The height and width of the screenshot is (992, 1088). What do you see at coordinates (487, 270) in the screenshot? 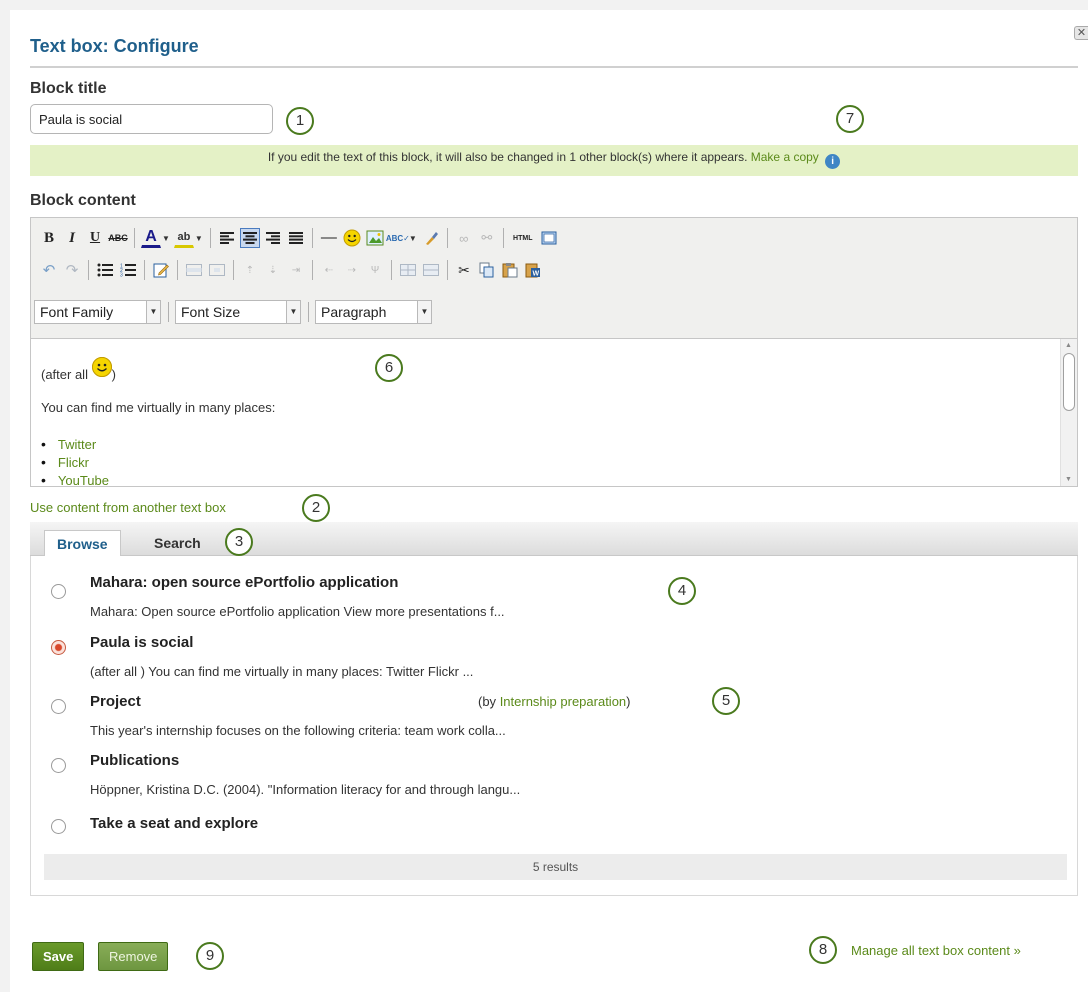
I see `copy-icon` at bounding box center [487, 270].